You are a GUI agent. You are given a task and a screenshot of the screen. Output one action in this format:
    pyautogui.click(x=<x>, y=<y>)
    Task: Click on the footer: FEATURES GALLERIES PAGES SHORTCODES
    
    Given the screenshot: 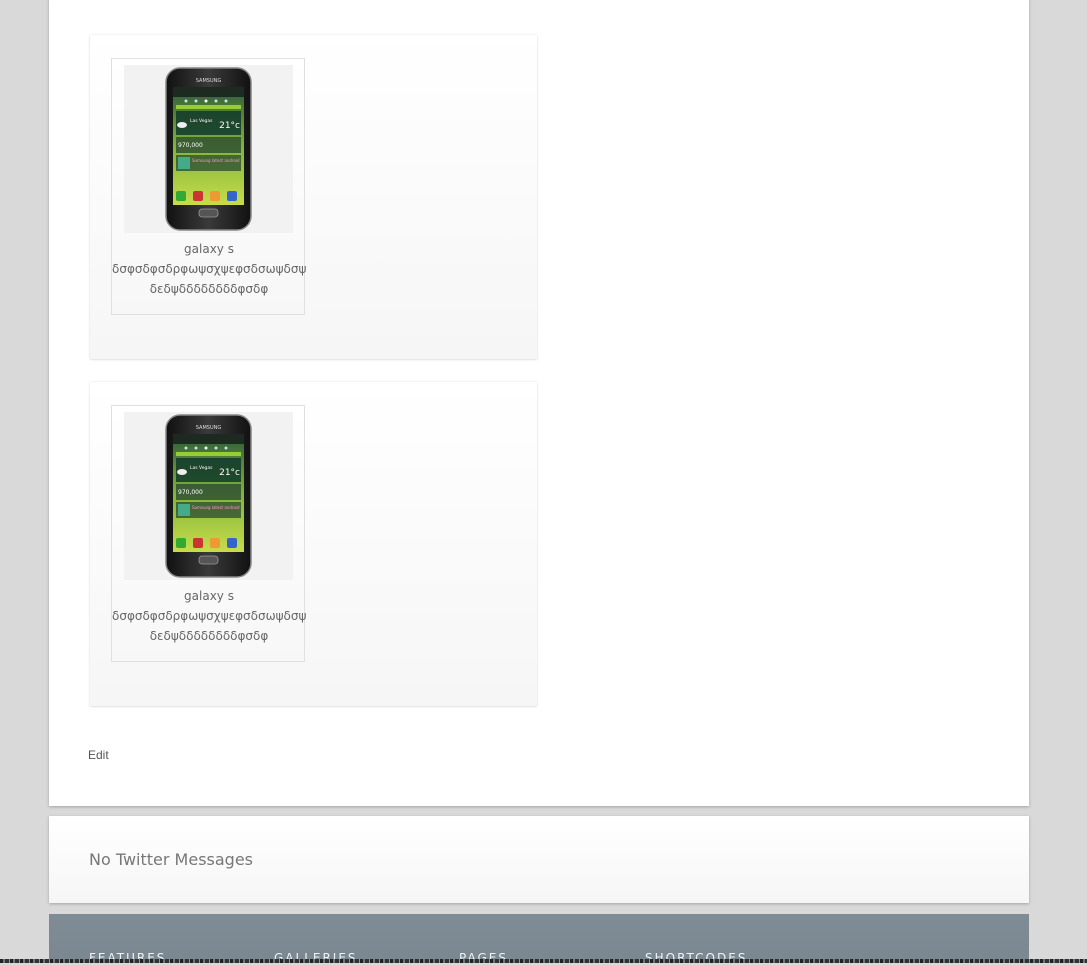 What is the action you would take?
    pyautogui.click(x=539, y=939)
    